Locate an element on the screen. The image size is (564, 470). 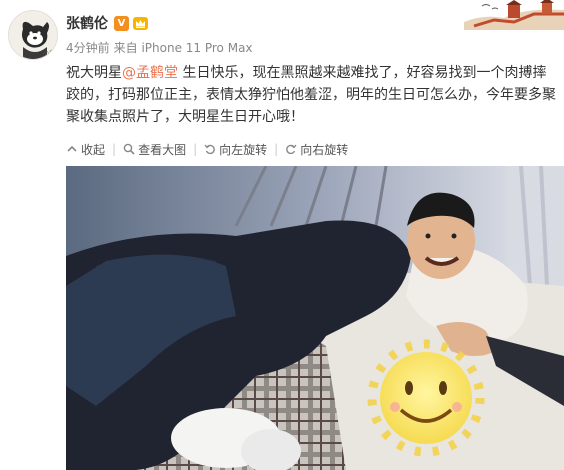
crown-icon is located at coordinates (140, 23).